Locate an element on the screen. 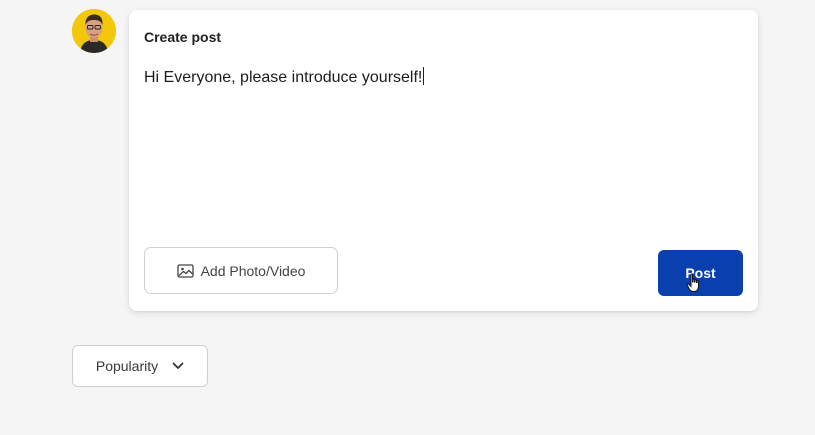 This screenshot has height=435, width=815. image-icon is located at coordinates (185, 270).